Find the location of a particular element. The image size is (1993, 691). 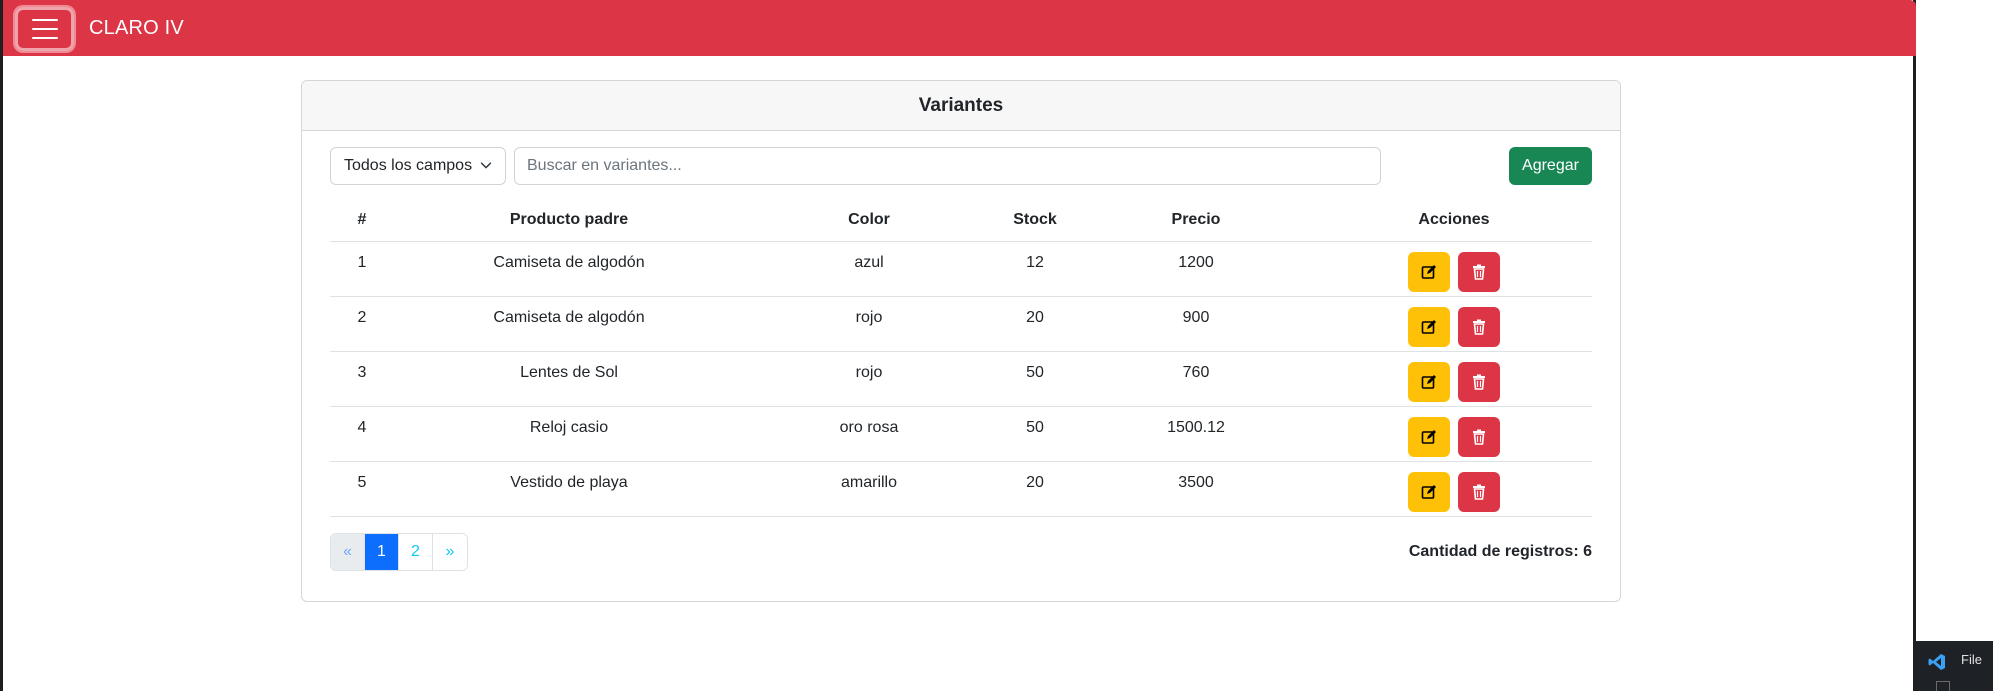

card-header: Variantes is located at coordinates (961, 106).